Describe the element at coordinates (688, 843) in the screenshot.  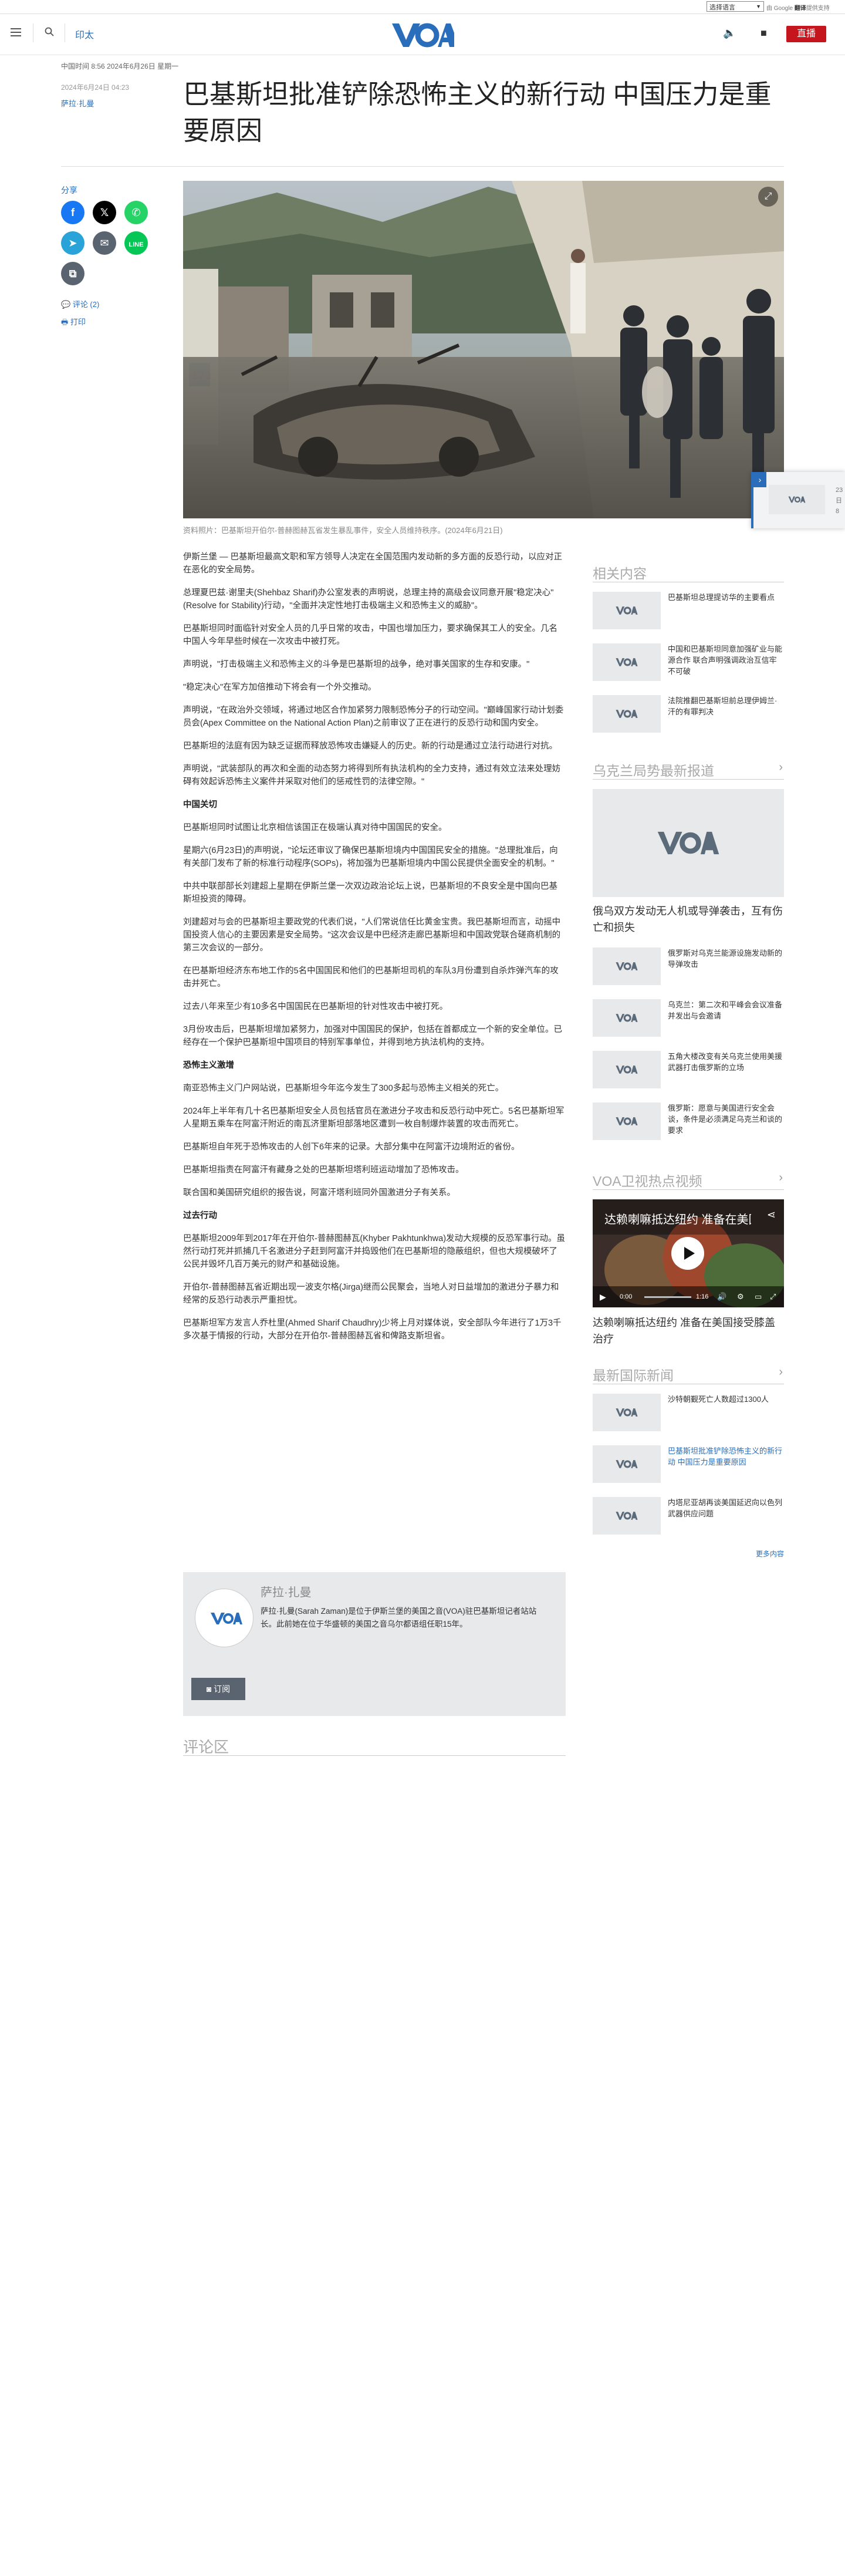
I see `ukraine-lead-thumbnail` at that location.